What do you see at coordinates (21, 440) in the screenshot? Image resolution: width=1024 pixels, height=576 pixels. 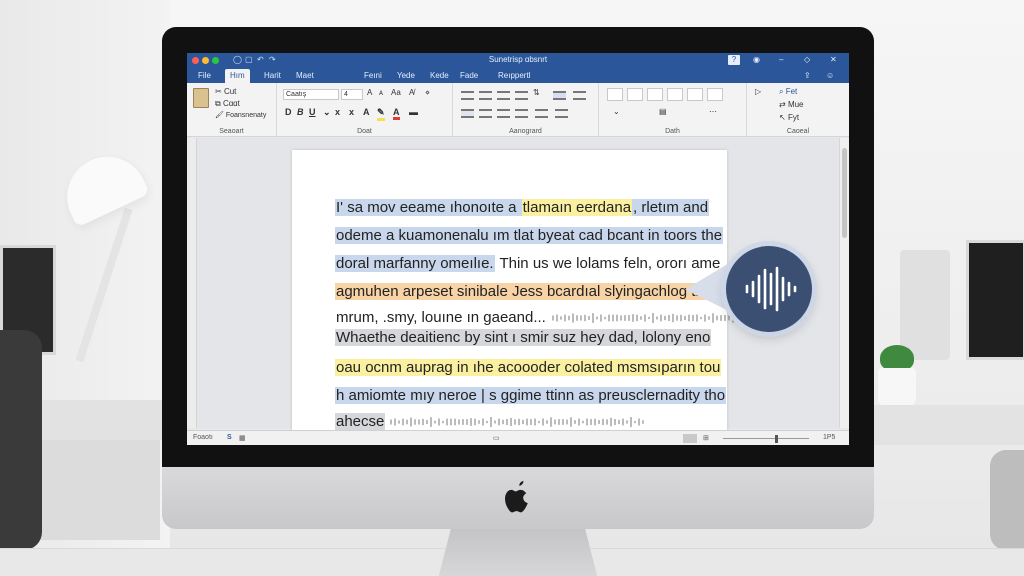 I see `office-chair-left` at bounding box center [21, 440].